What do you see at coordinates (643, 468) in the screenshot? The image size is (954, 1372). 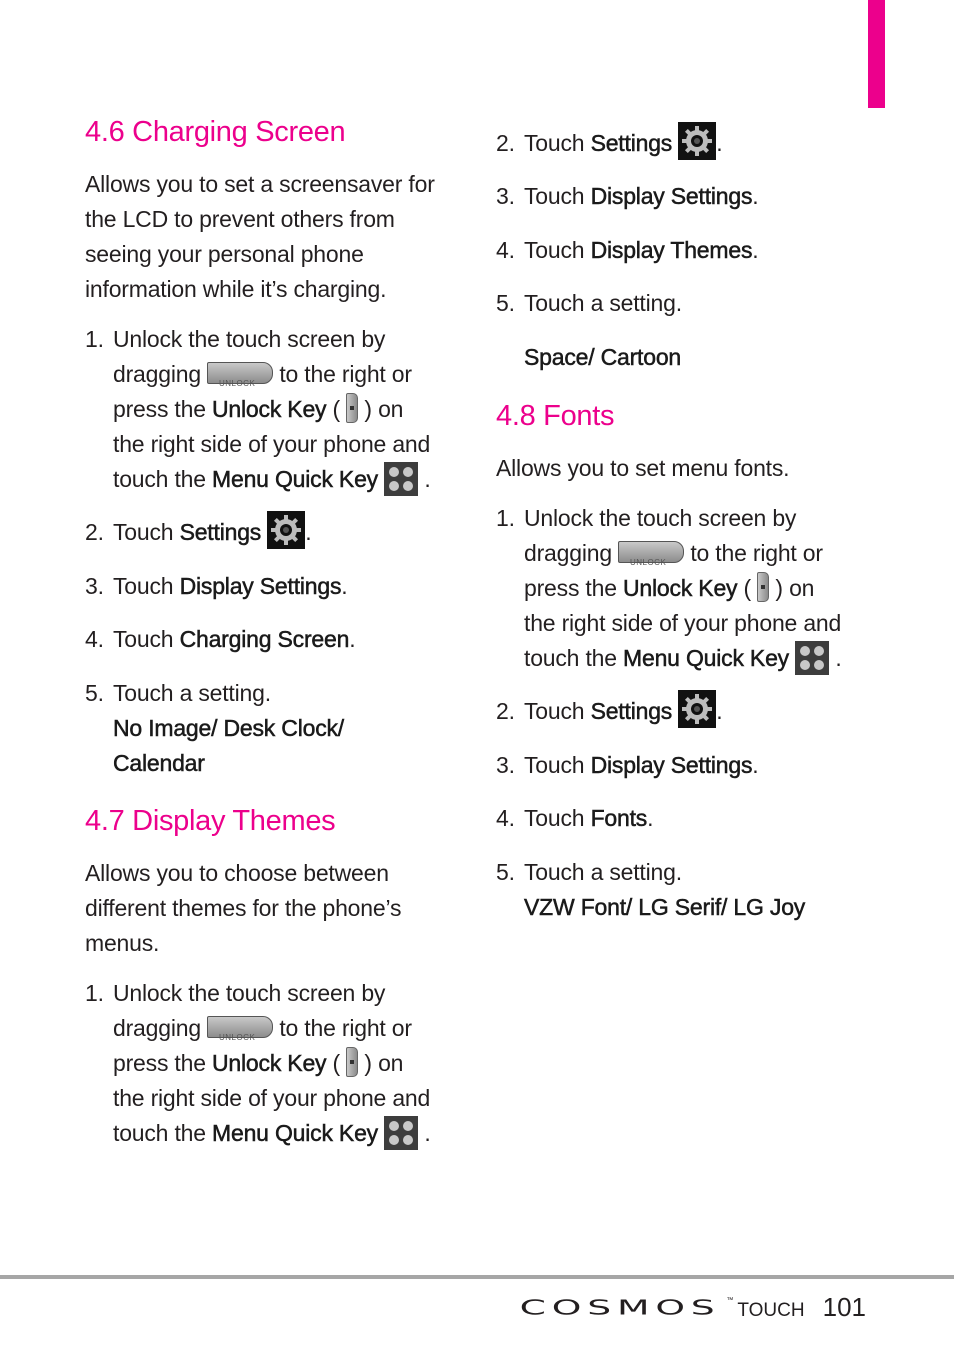 I see `intro-line: Allows you to set menu fonts.` at bounding box center [643, 468].